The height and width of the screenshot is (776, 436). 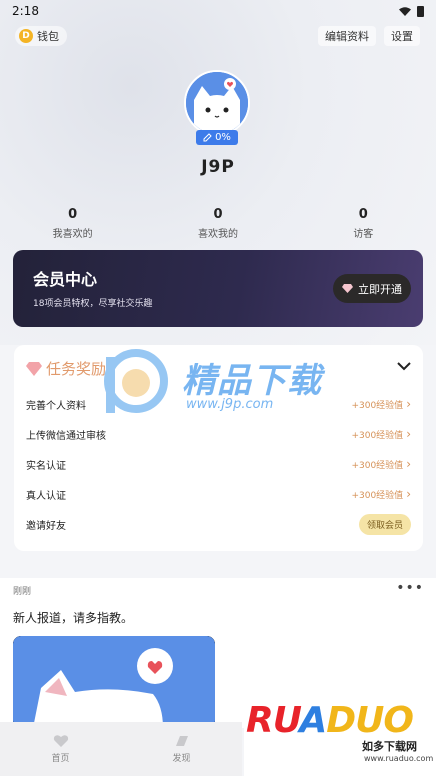 What do you see at coordinates (218, 464) in the screenshot?
I see `task-row: 实名认证 +300经验值 ›` at bounding box center [218, 464].